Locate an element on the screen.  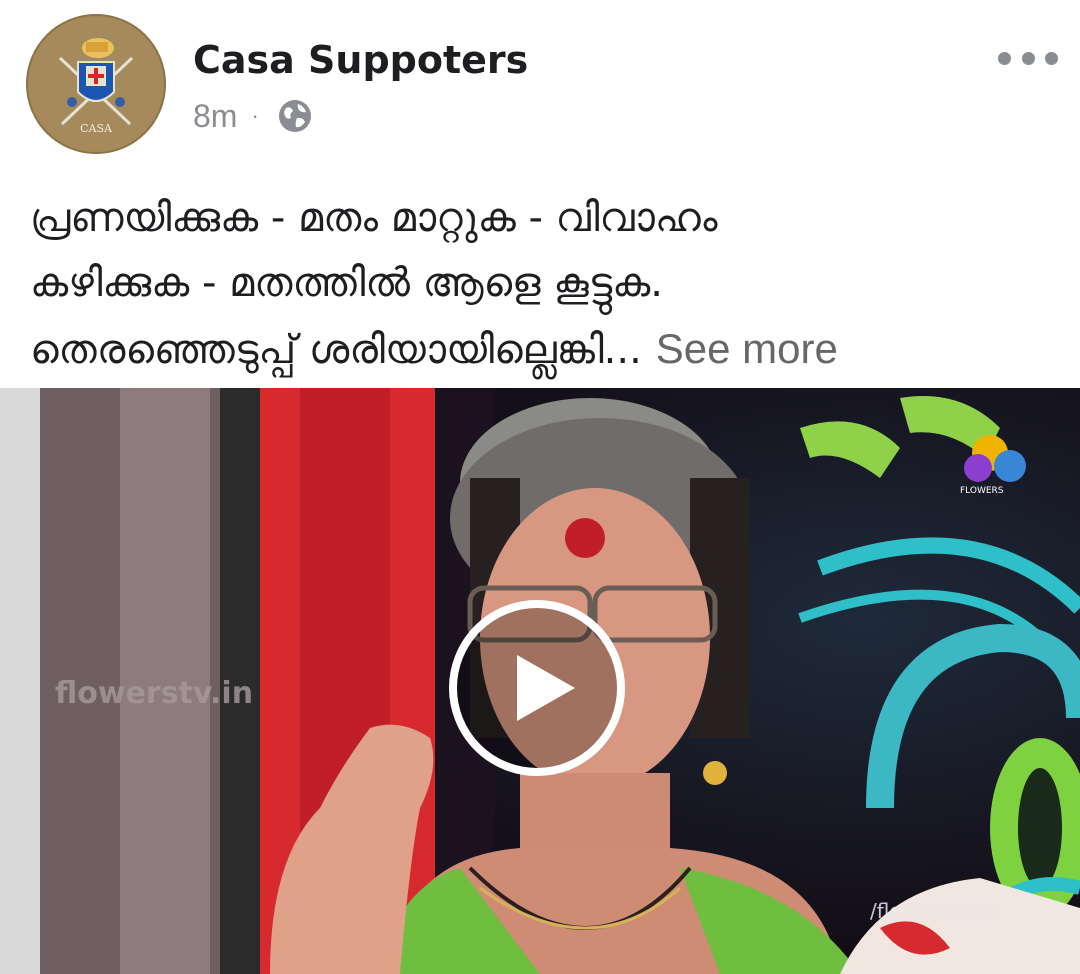
author-name: Casa Suppoters is located at coordinates (360, 60).